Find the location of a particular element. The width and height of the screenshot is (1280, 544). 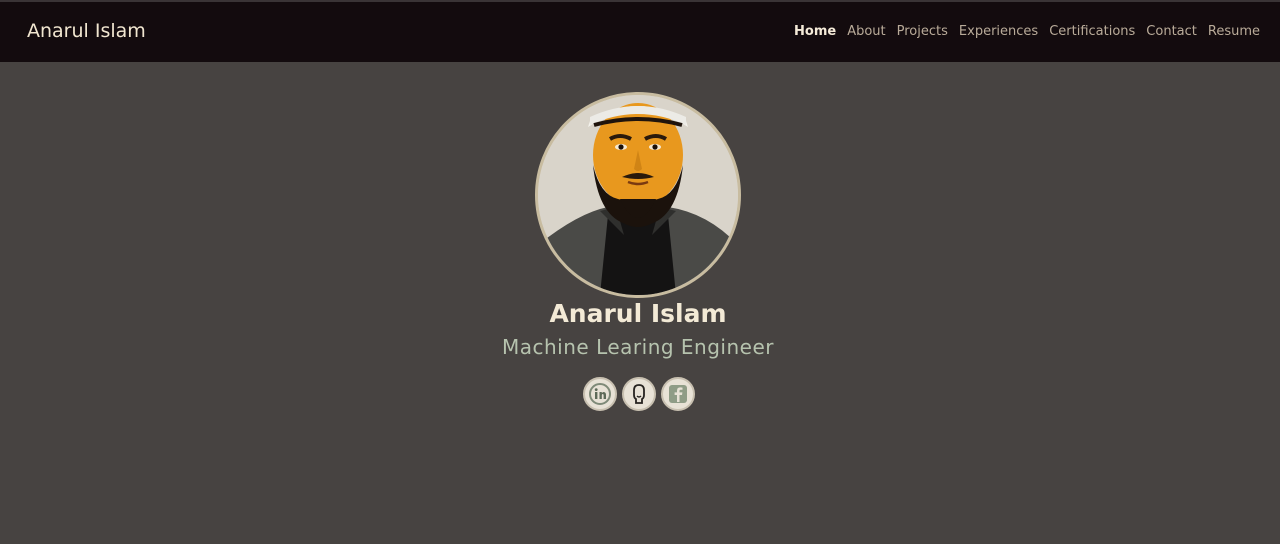

facebook-icon is located at coordinates (678, 394).